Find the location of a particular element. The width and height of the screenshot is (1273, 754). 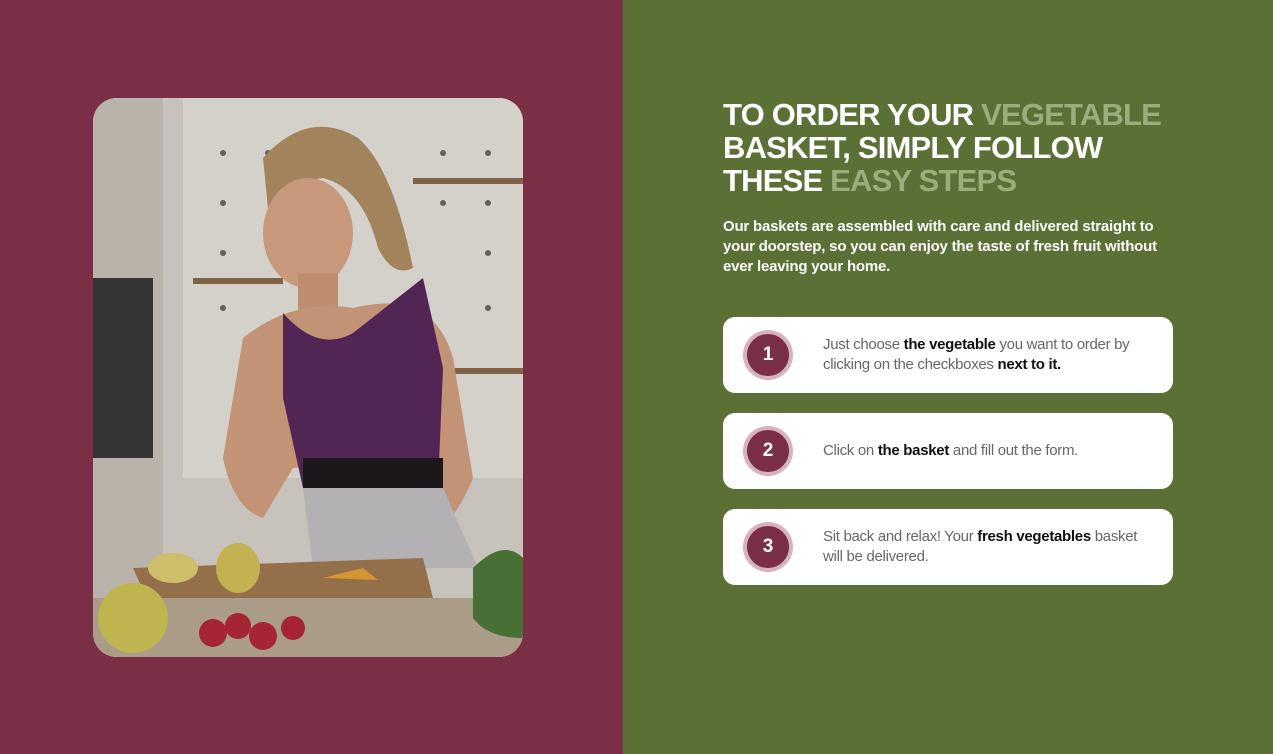

headline-part1-highlight: VEGETABLE is located at coordinates (1071, 114).